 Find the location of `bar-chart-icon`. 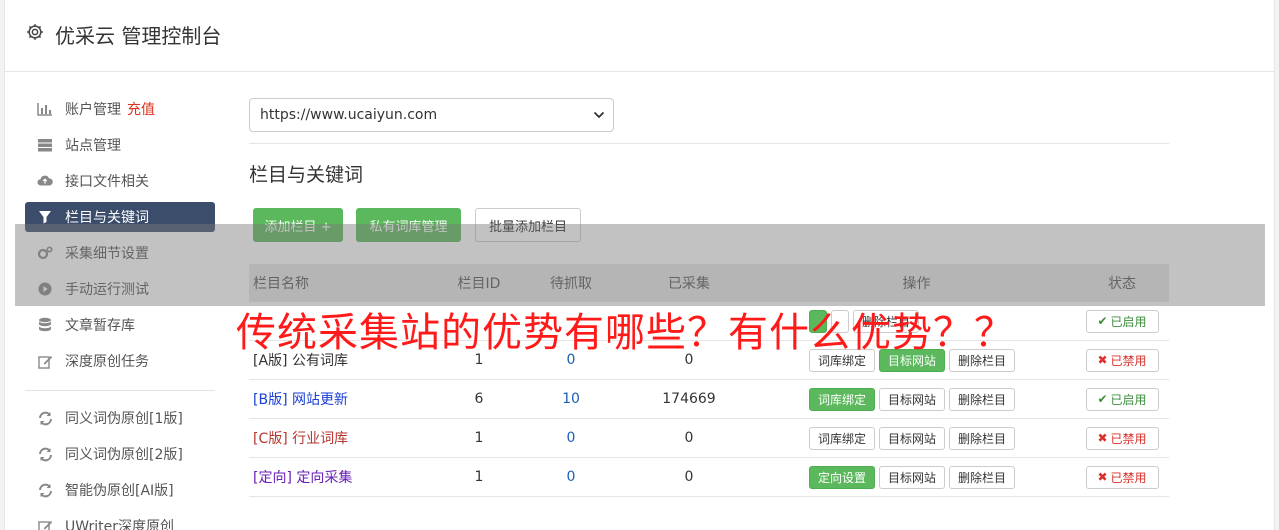

bar-chart-icon is located at coordinates (45, 109).